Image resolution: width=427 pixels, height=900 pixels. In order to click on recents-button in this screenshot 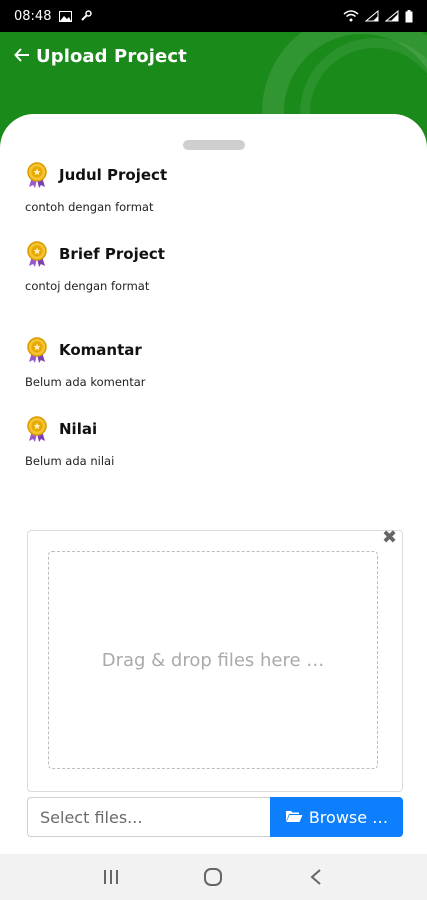, I will do `click(111, 877)`.